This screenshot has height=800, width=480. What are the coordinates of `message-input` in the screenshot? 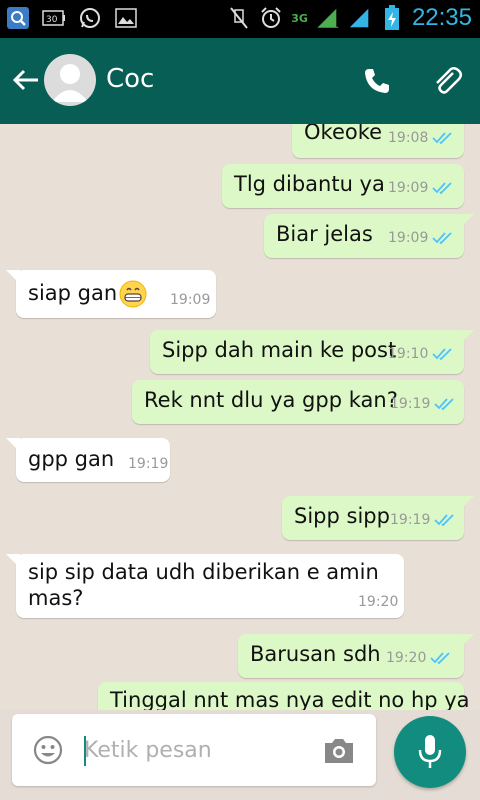 It's located at (194, 750).